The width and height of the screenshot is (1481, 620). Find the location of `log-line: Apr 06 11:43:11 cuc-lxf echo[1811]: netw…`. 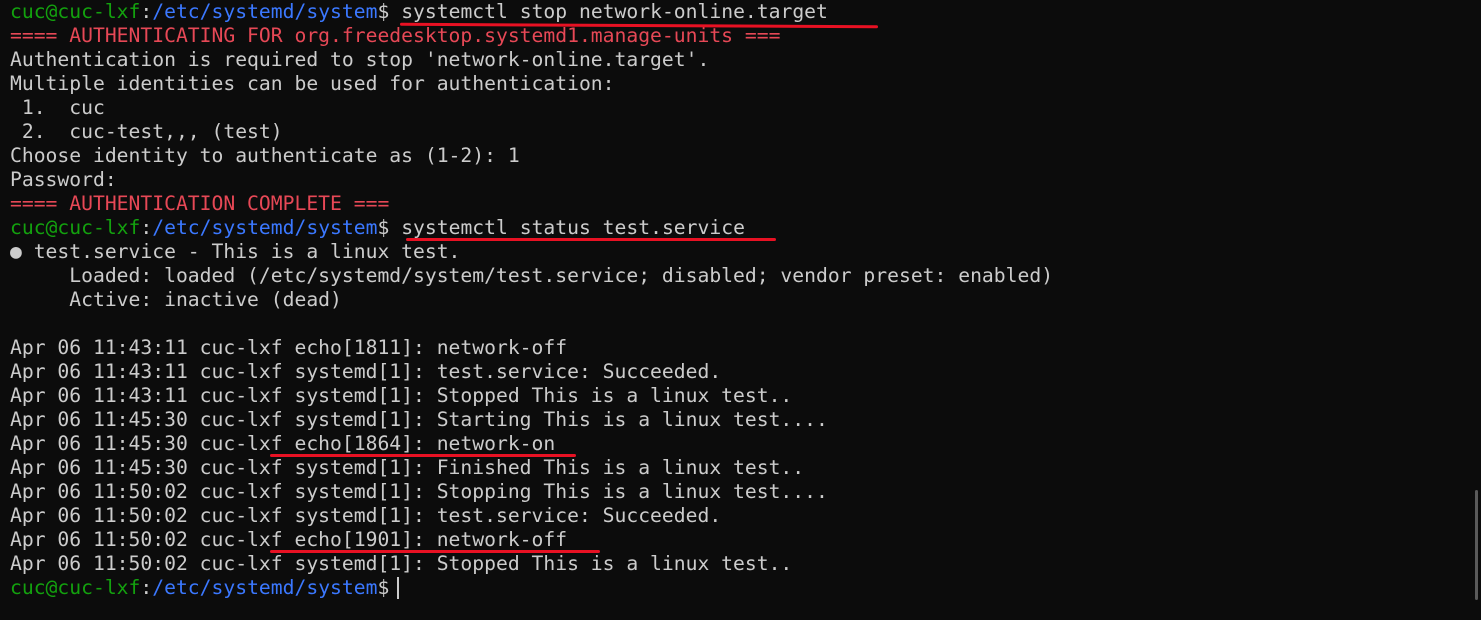

log-line: Apr 06 11:43:11 cuc-lxf echo[1811]: netw… is located at coordinates (289, 347).